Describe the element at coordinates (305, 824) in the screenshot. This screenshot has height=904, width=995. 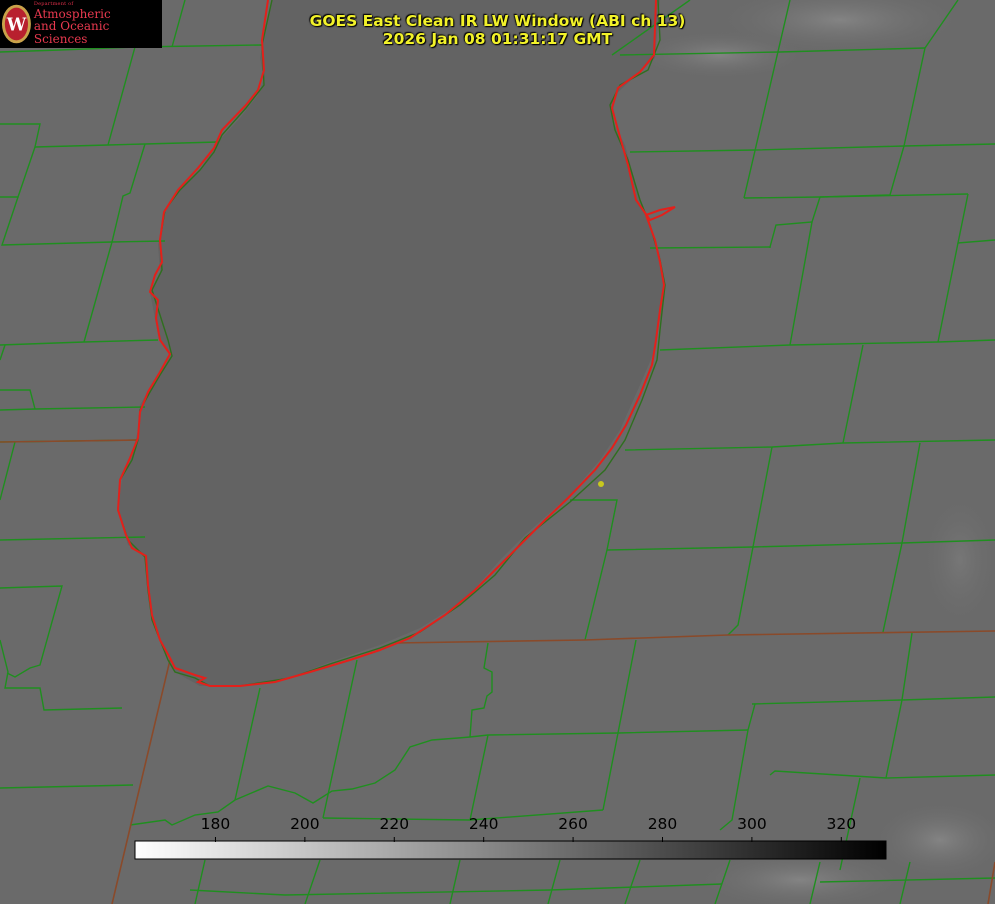
I see `colorbar-tick-label: 200` at that location.